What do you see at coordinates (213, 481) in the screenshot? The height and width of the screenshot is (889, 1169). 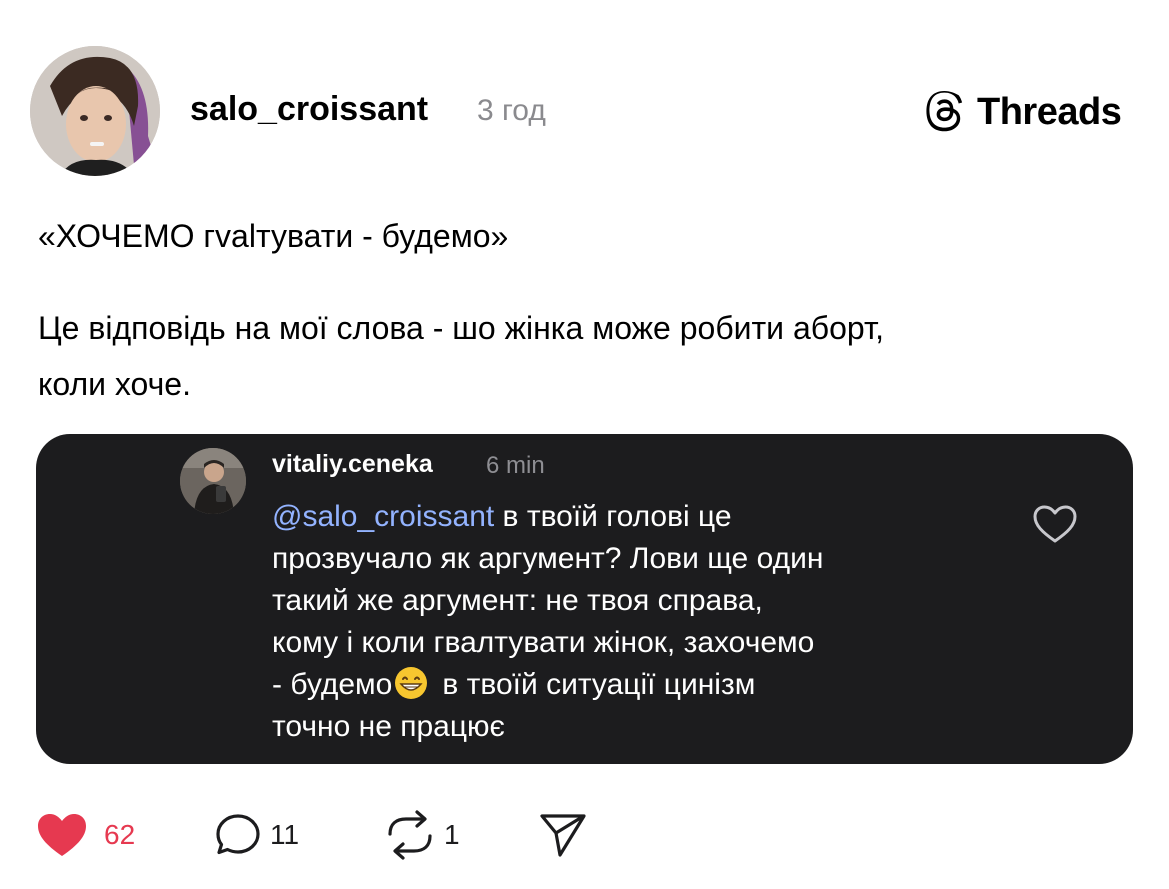 I see `commenter-avatar` at bounding box center [213, 481].